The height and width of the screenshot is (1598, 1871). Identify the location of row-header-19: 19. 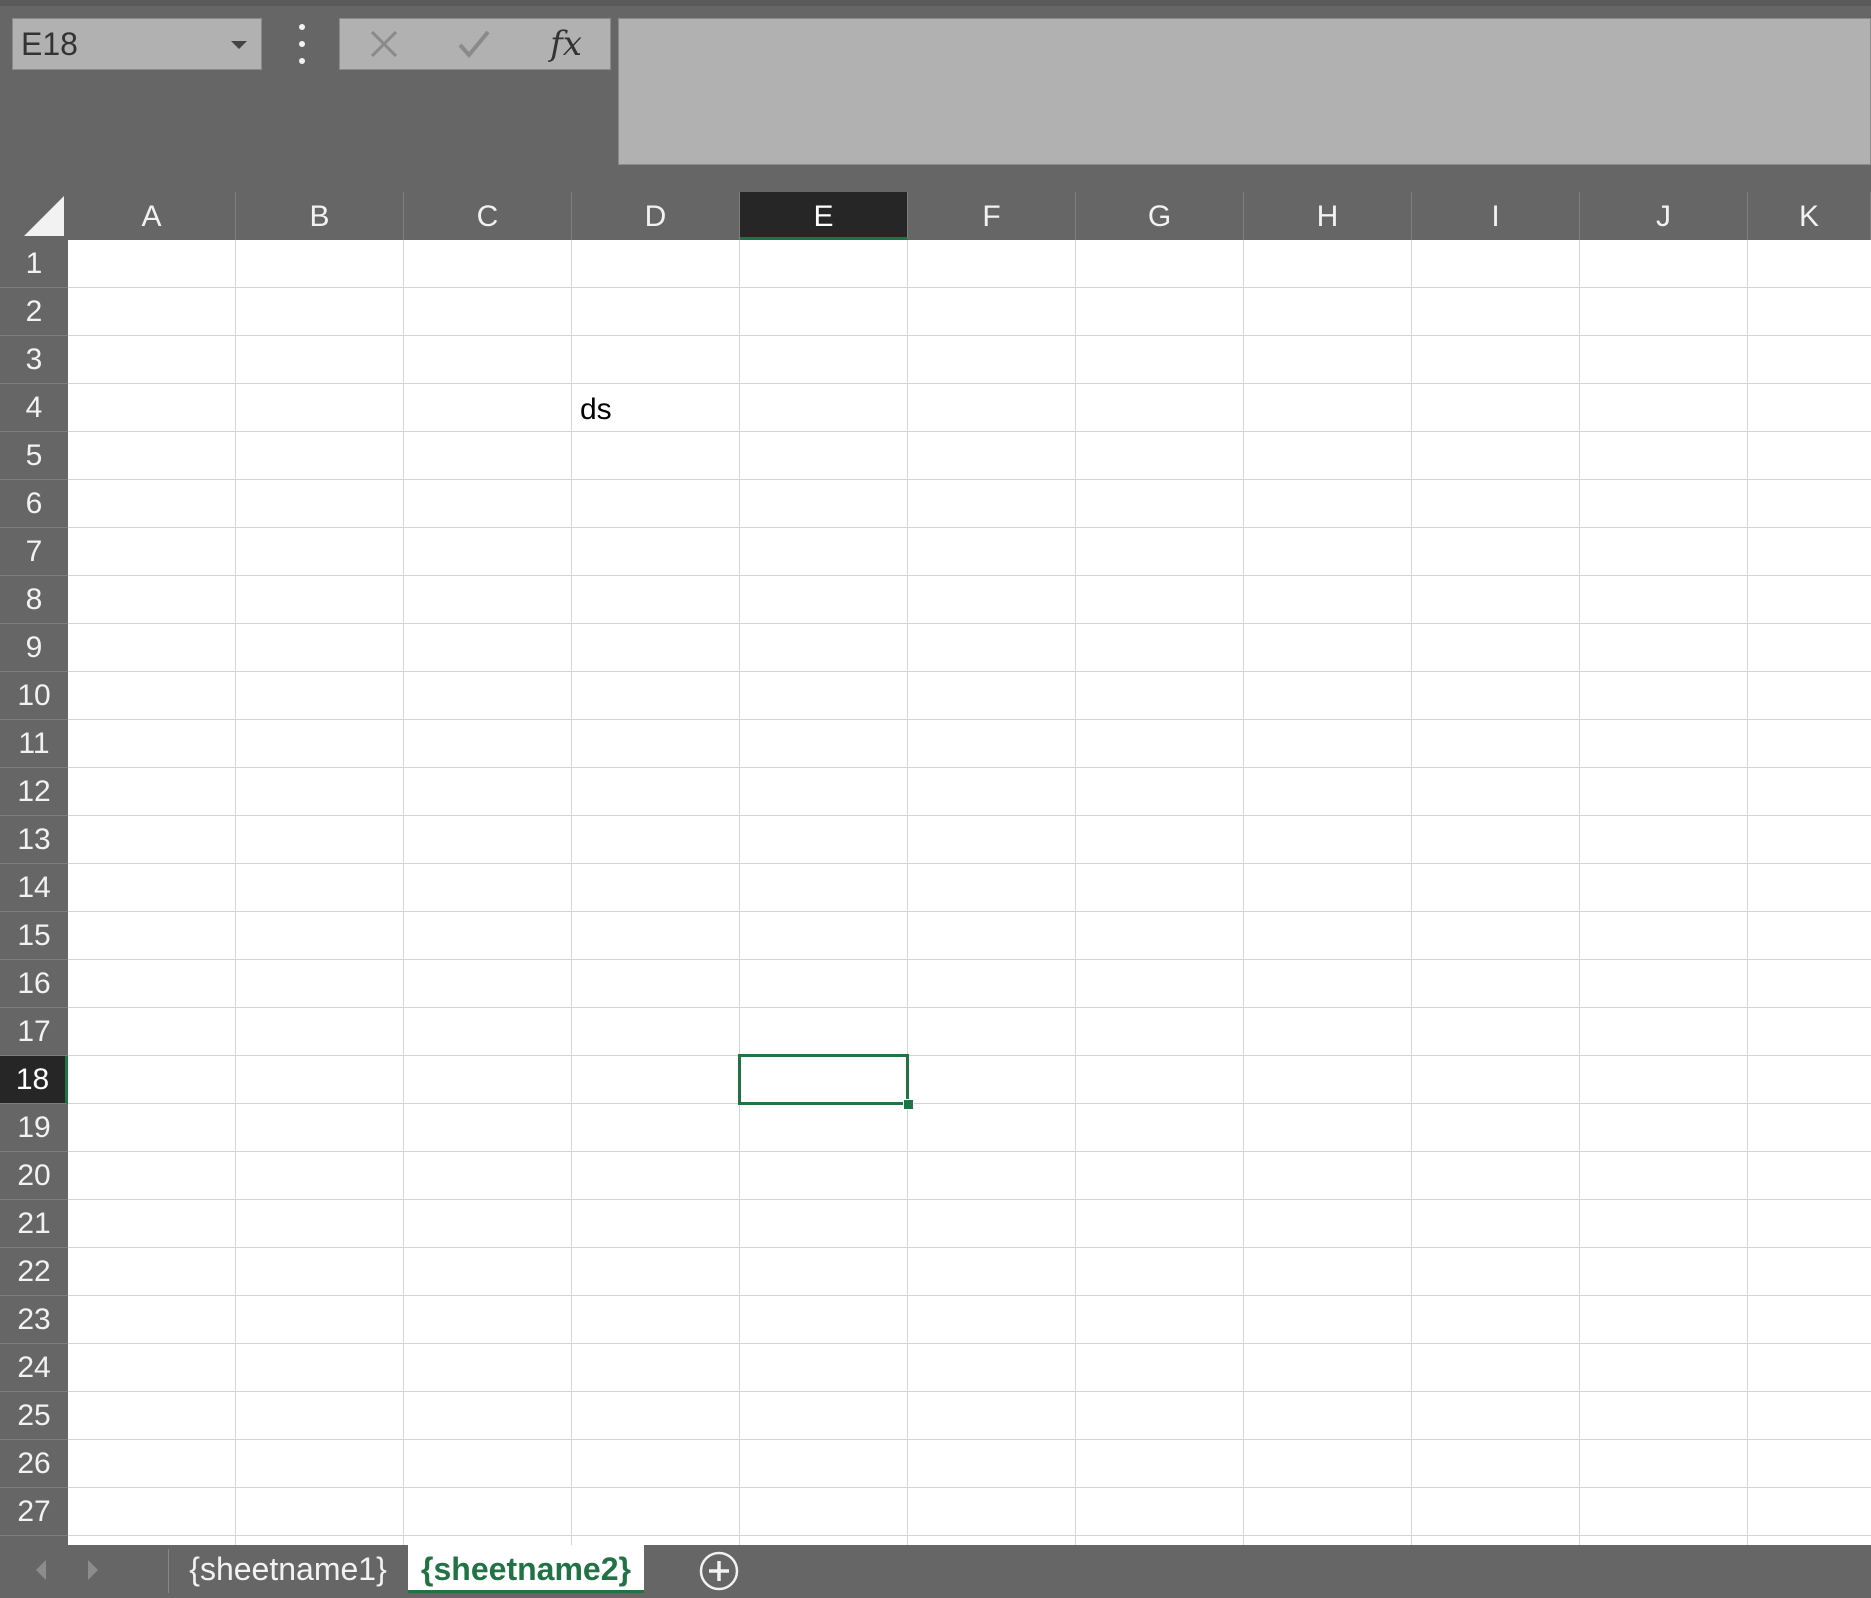
(34, 1128).